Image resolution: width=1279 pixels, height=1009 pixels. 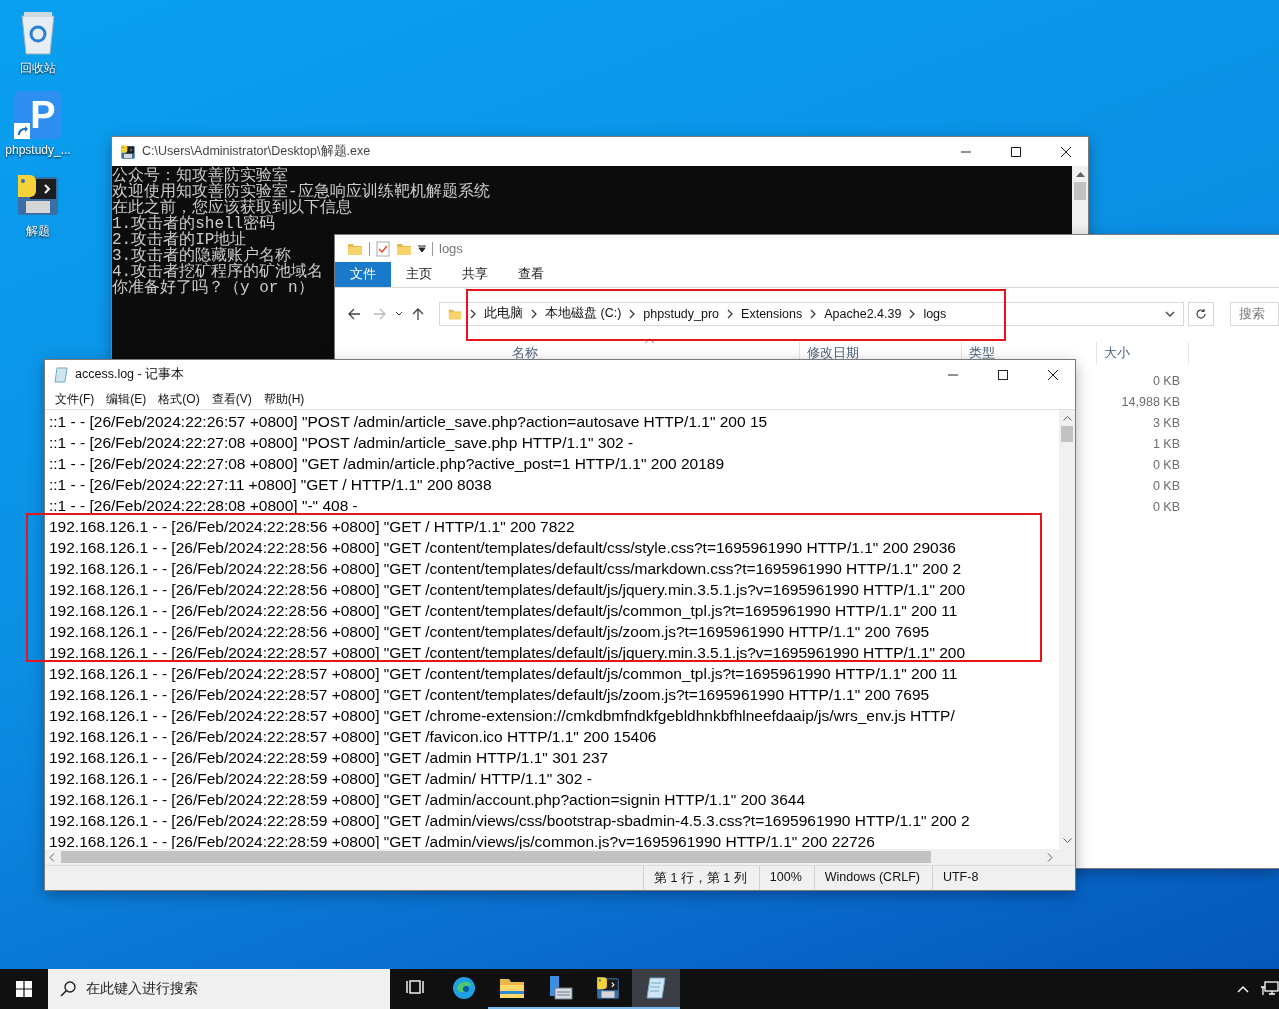 I want to click on status-item: 100%, so click(x=786, y=878).